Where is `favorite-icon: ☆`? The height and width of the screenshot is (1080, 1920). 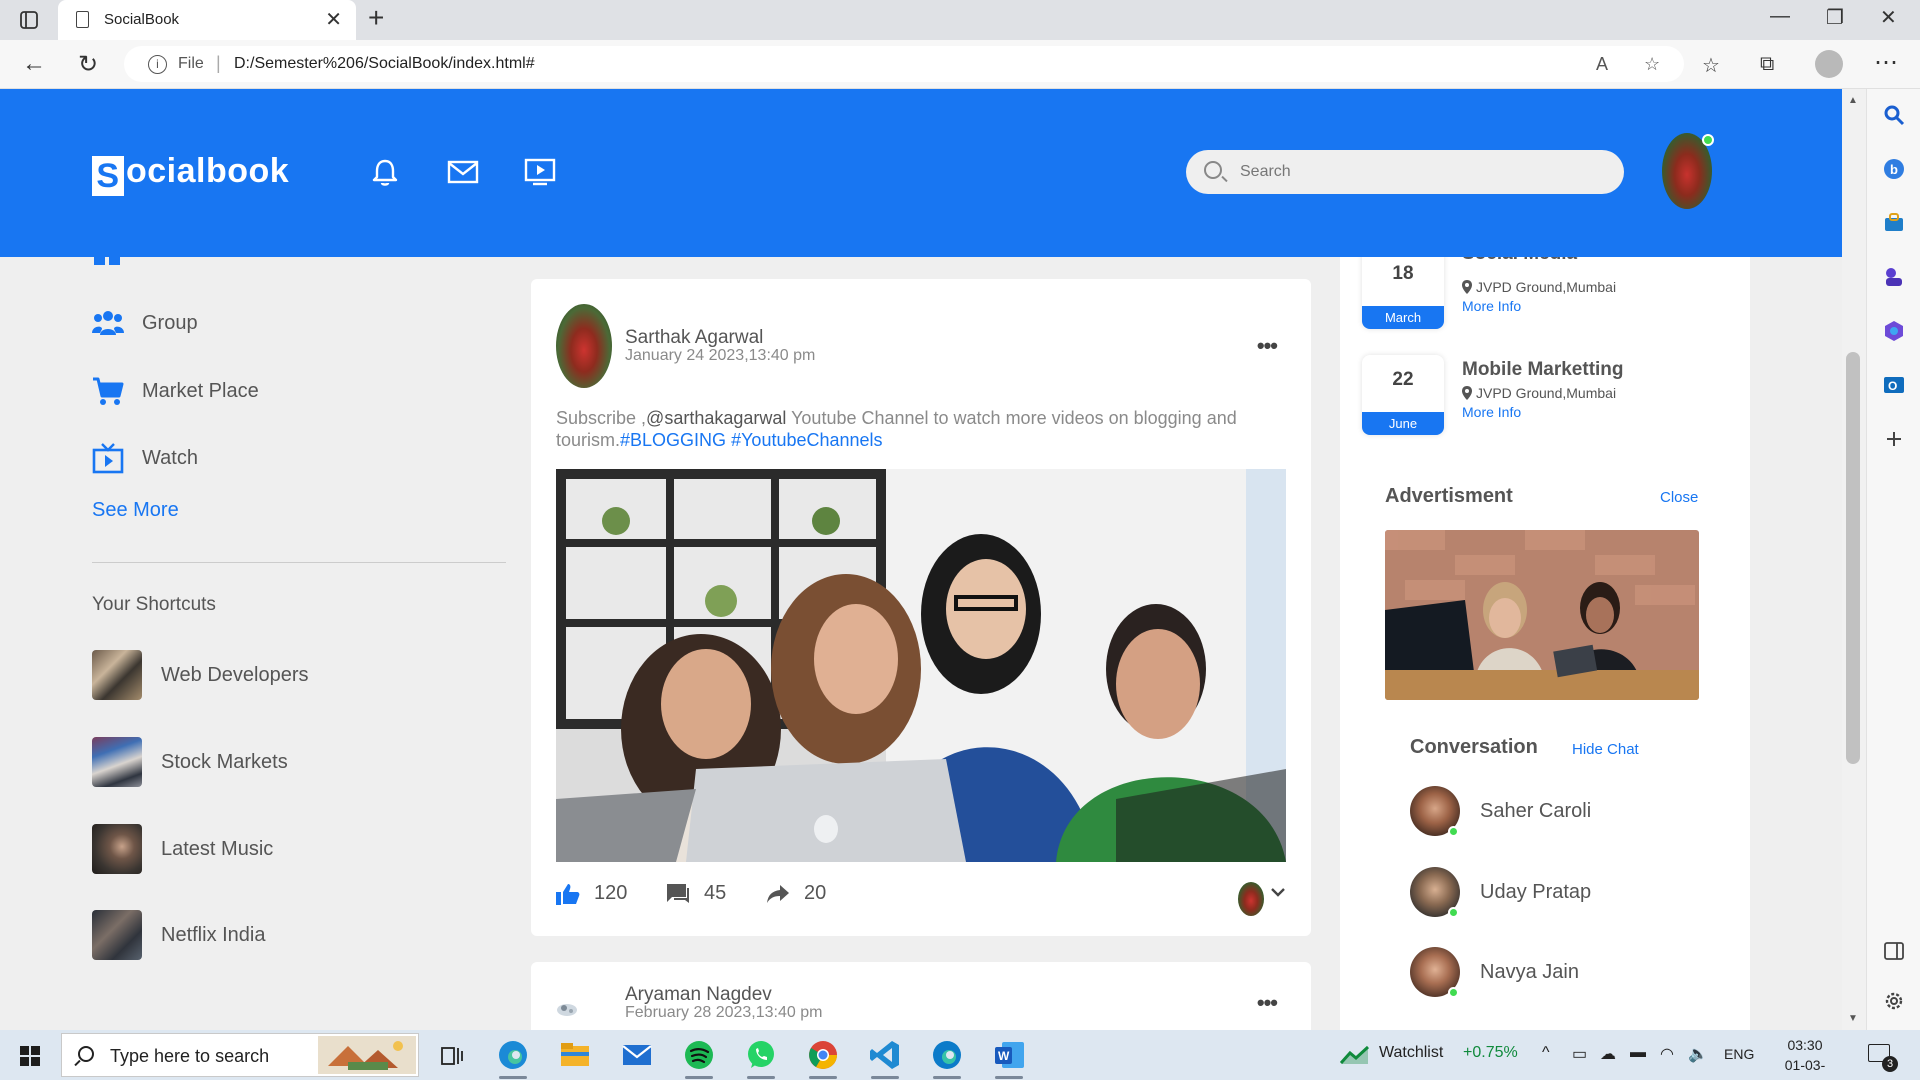
favorite-icon: ☆ is located at coordinates (1652, 64).